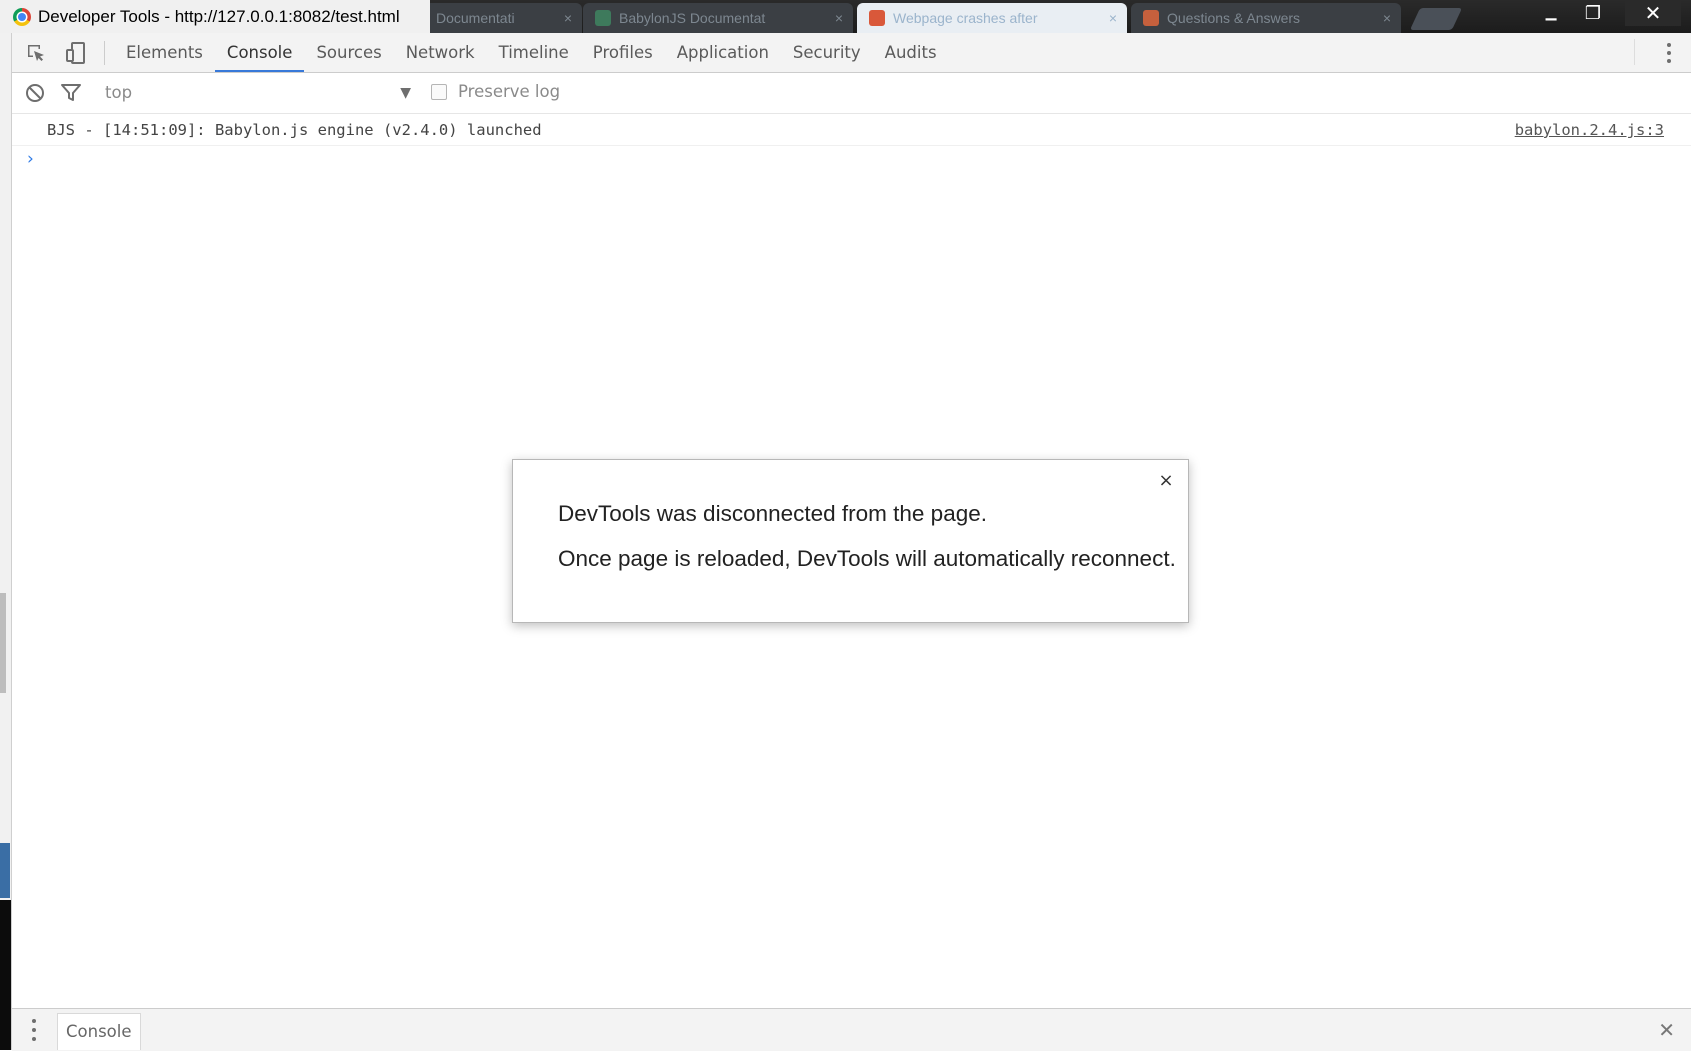  I want to click on maximize-button: ❐, so click(1593, 13).